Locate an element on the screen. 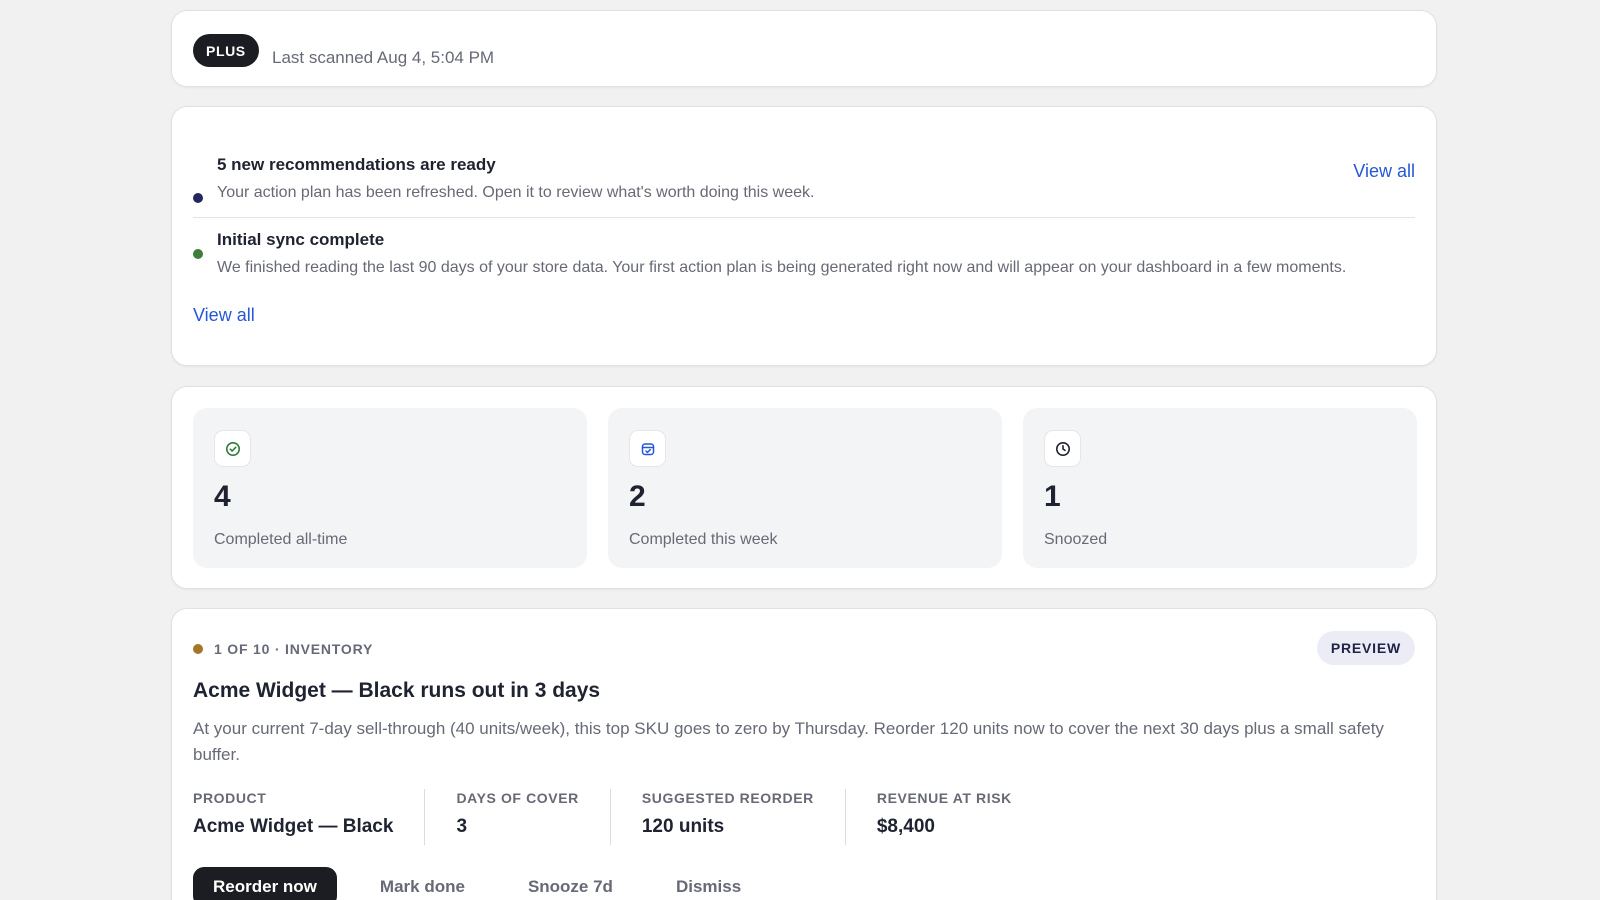 This screenshot has width=1600, height=900. reorder-now-button: Reorder now is located at coordinates (265, 883).